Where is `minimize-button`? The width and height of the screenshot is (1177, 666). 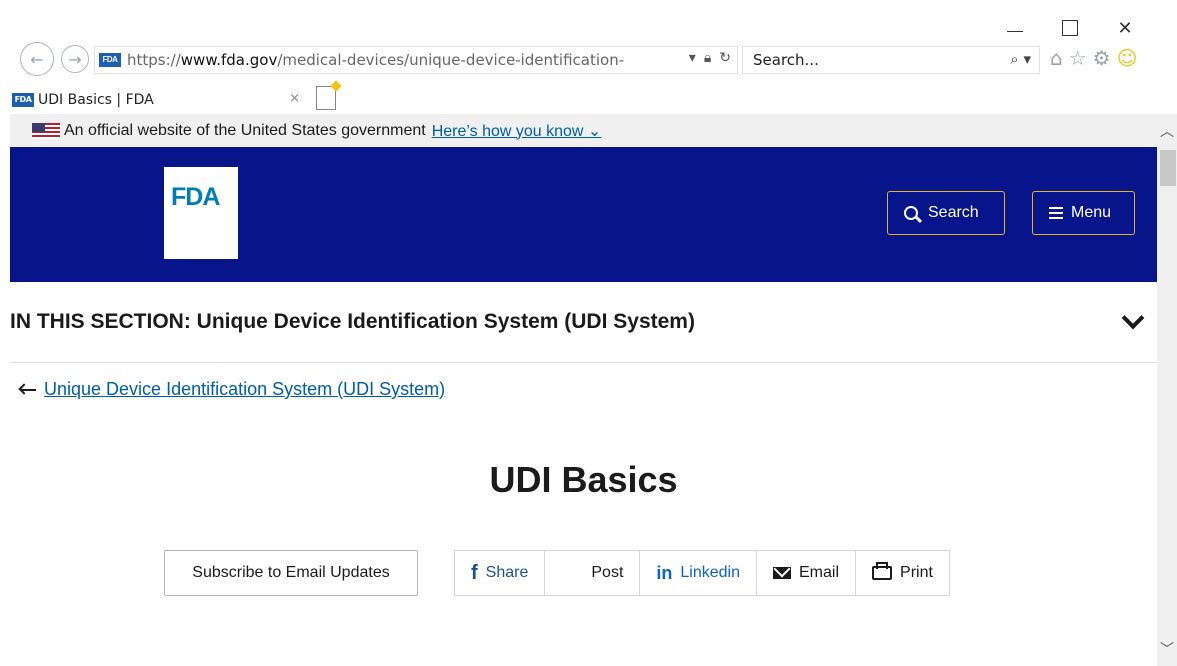 minimize-button is located at coordinates (1015, 28).